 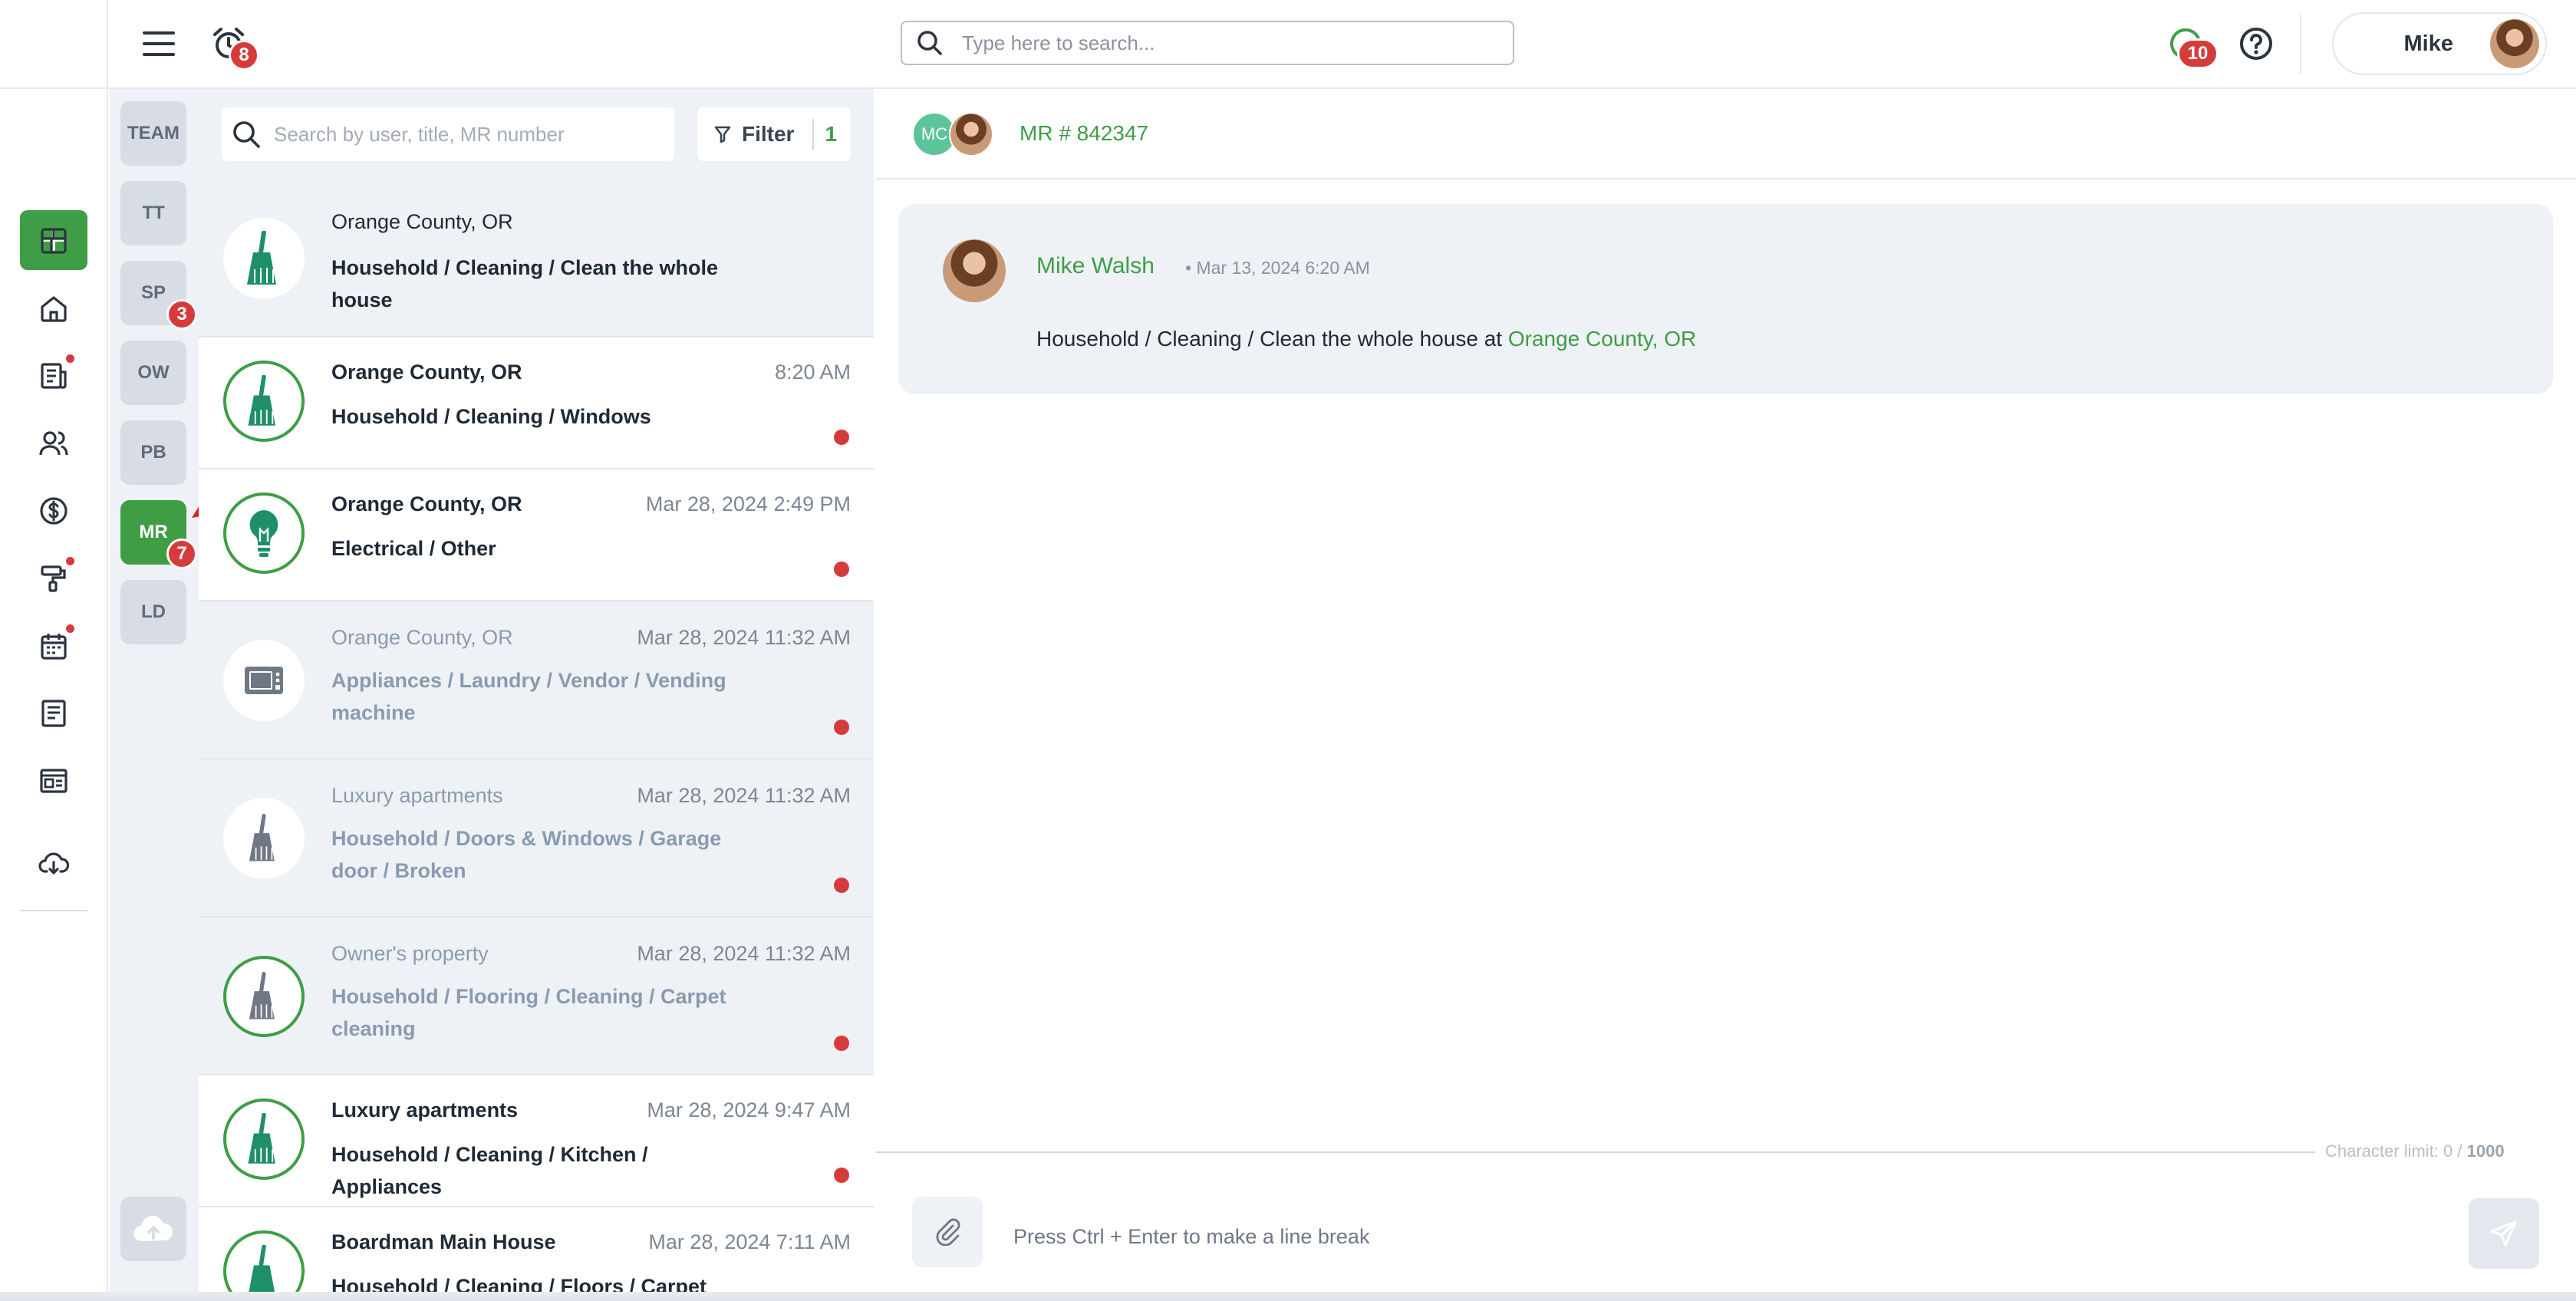 What do you see at coordinates (158, 295) in the screenshot?
I see `category-sp: SP 3` at bounding box center [158, 295].